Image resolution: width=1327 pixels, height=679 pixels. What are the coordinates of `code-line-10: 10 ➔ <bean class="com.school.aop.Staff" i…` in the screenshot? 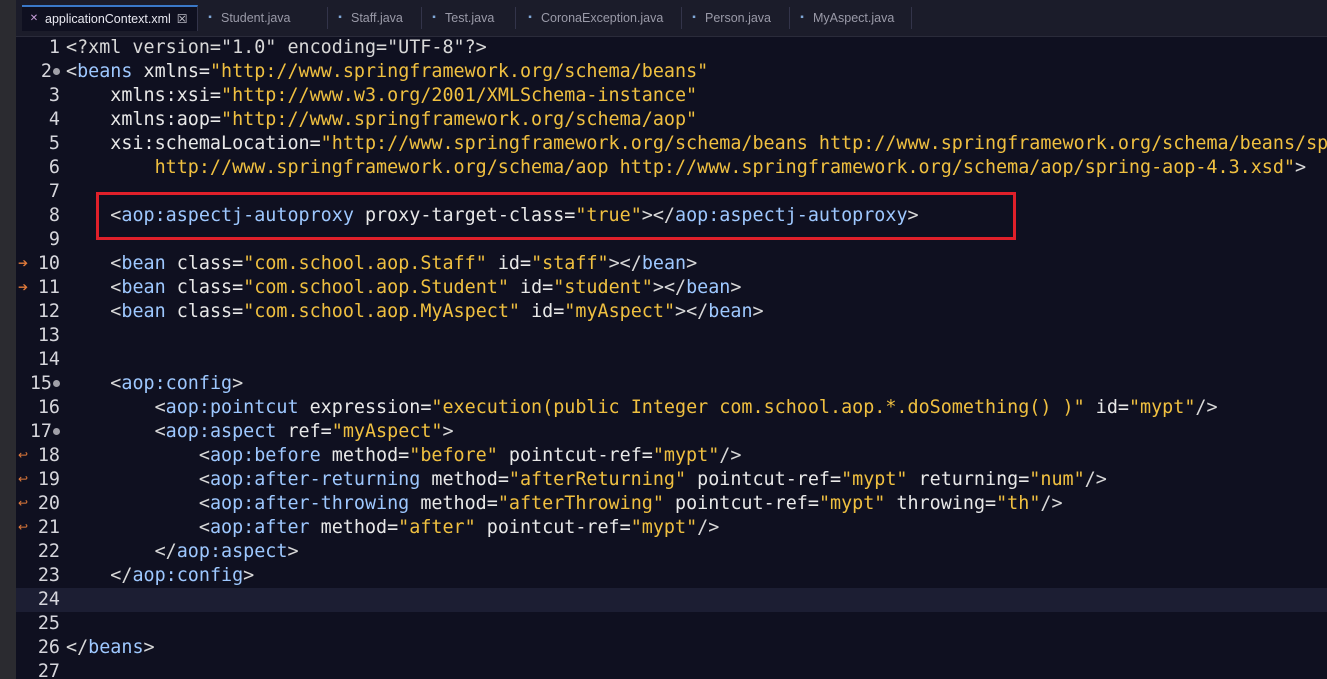 It's located at (671, 264).